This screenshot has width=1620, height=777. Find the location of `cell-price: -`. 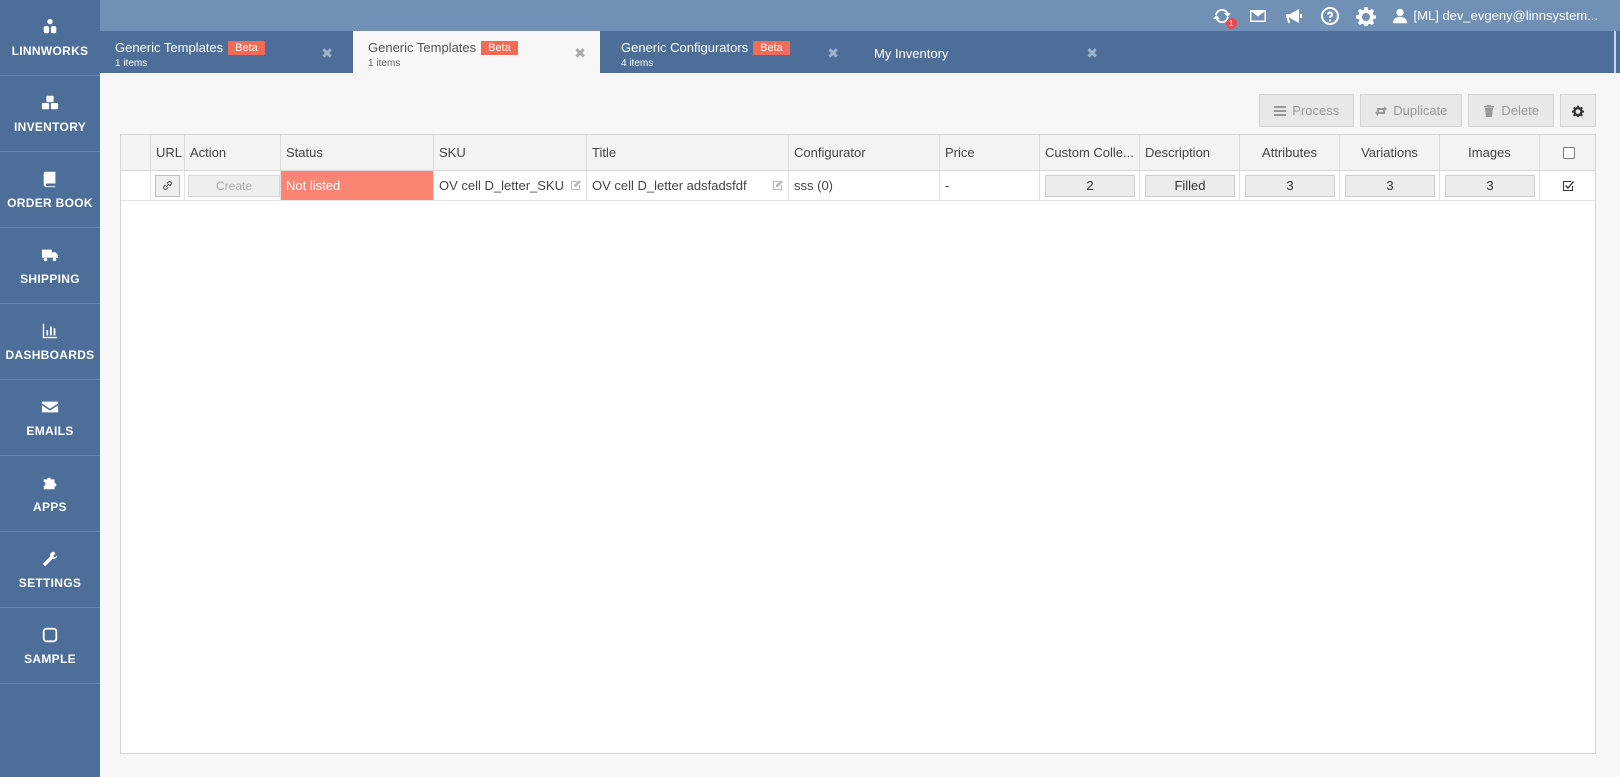

cell-price: - is located at coordinates (990, 185).